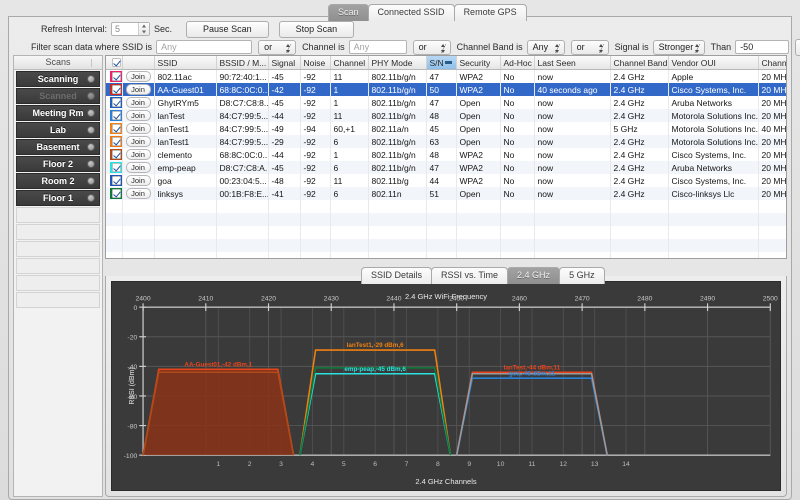 The width and height of the screenshot is (800, 500). I want to click on channel-filter-input, so click(377, 47).